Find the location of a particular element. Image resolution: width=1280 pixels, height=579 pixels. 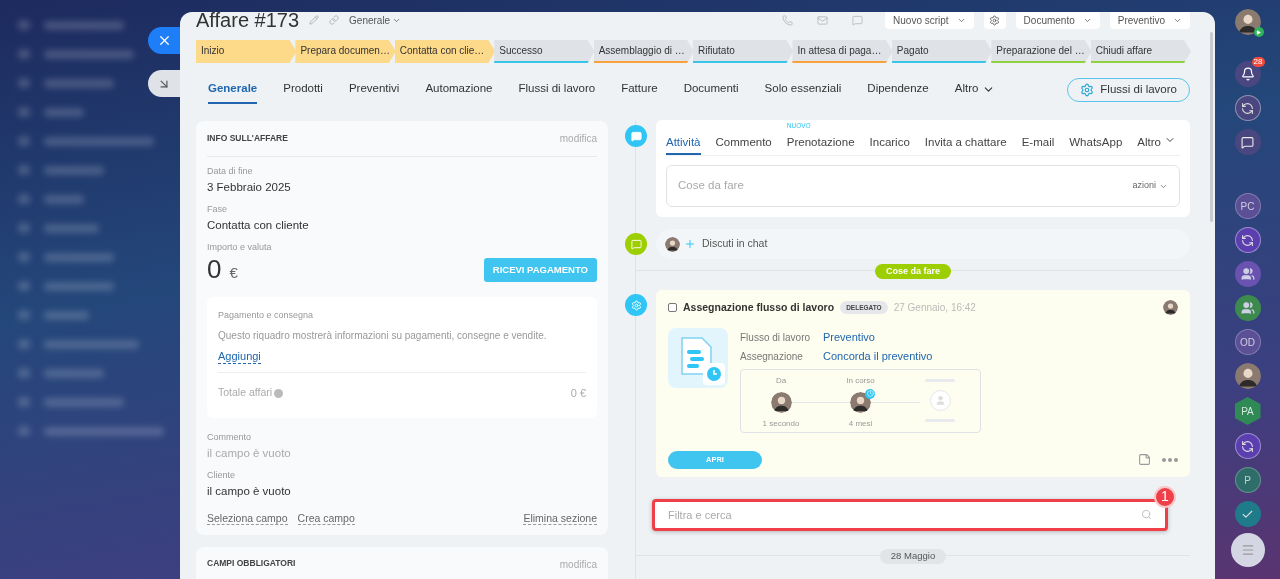

activity-tab: E-mail is located at coordinates (1038, 142).